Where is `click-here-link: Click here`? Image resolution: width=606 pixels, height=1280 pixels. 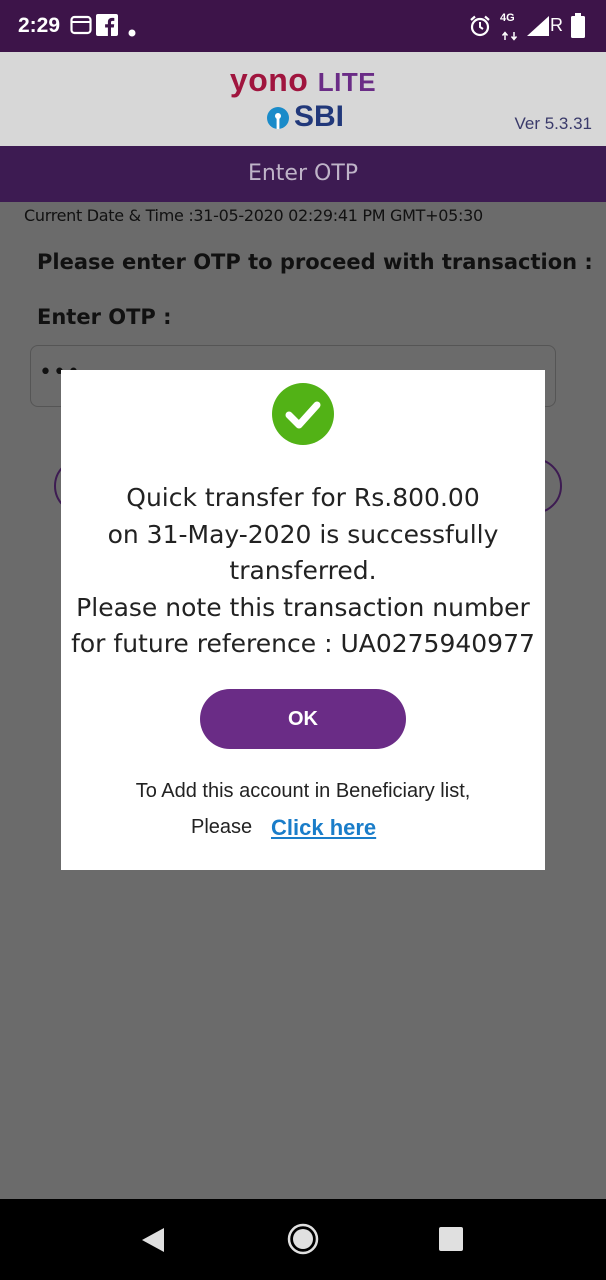 click-here-link: Click here is located at coordinates (323, 828).